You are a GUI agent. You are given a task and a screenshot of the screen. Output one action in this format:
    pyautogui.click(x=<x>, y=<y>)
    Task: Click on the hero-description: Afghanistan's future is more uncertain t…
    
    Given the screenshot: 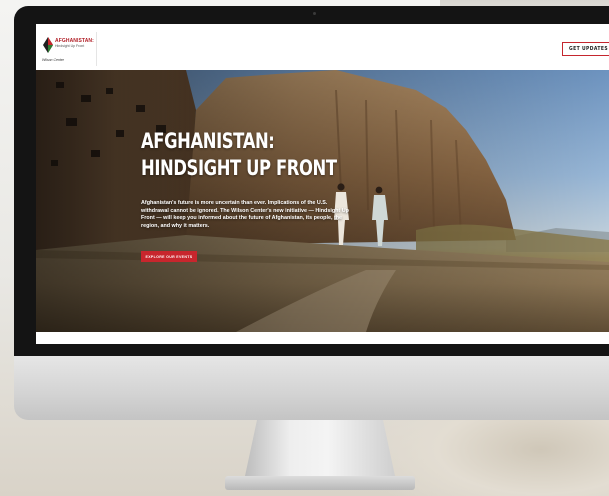 What is the action you would take?
    pyautogui.click(x=245, y=214)
    